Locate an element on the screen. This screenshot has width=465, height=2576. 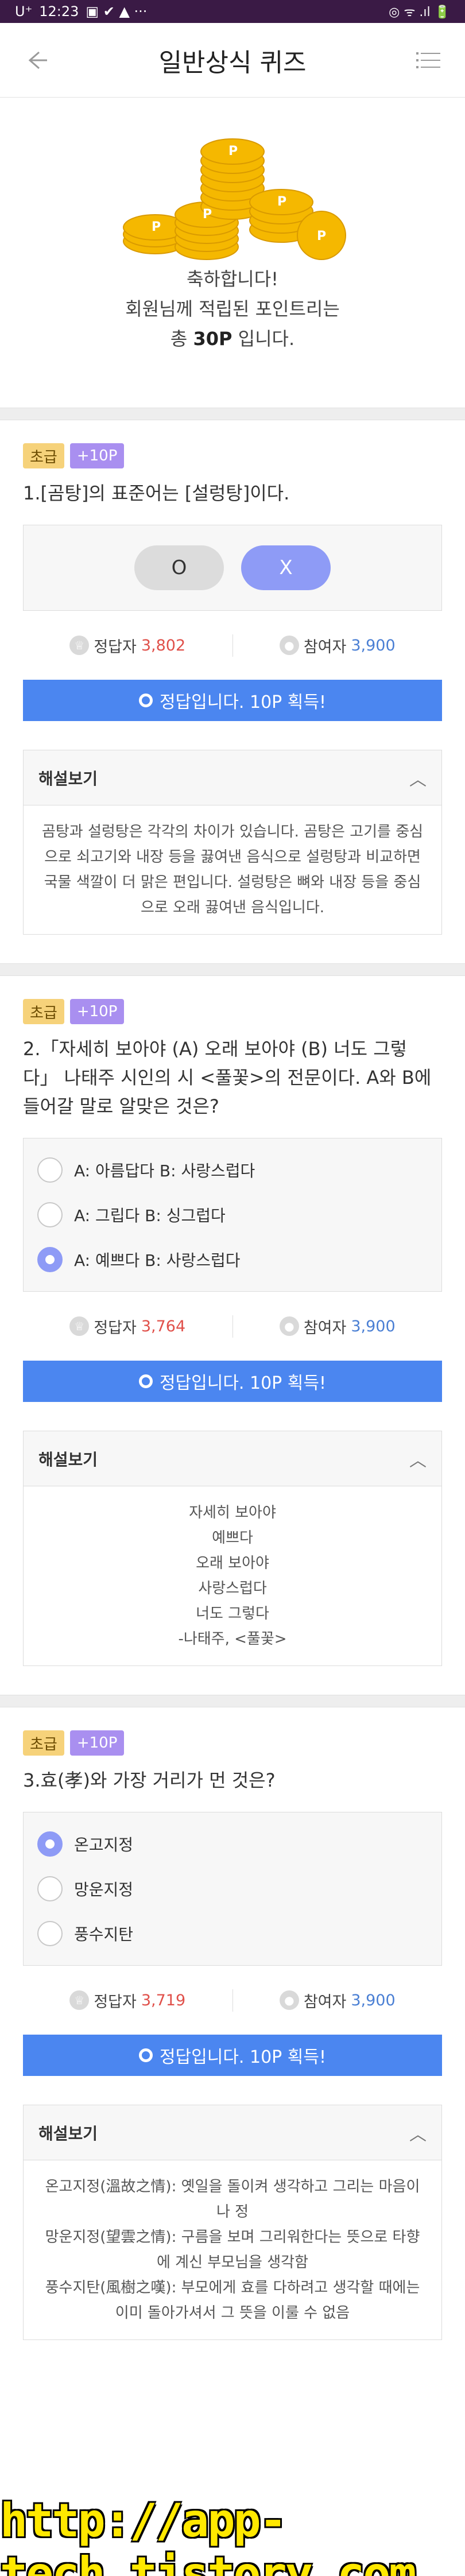
correct-count: 3,802 is located at coordinates (163, 645).